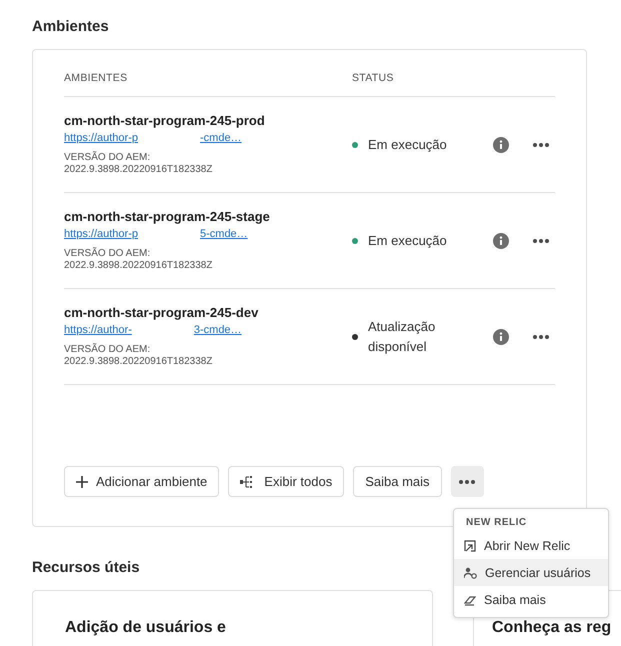  I want to click on eraser-icon, so click(470, 600).